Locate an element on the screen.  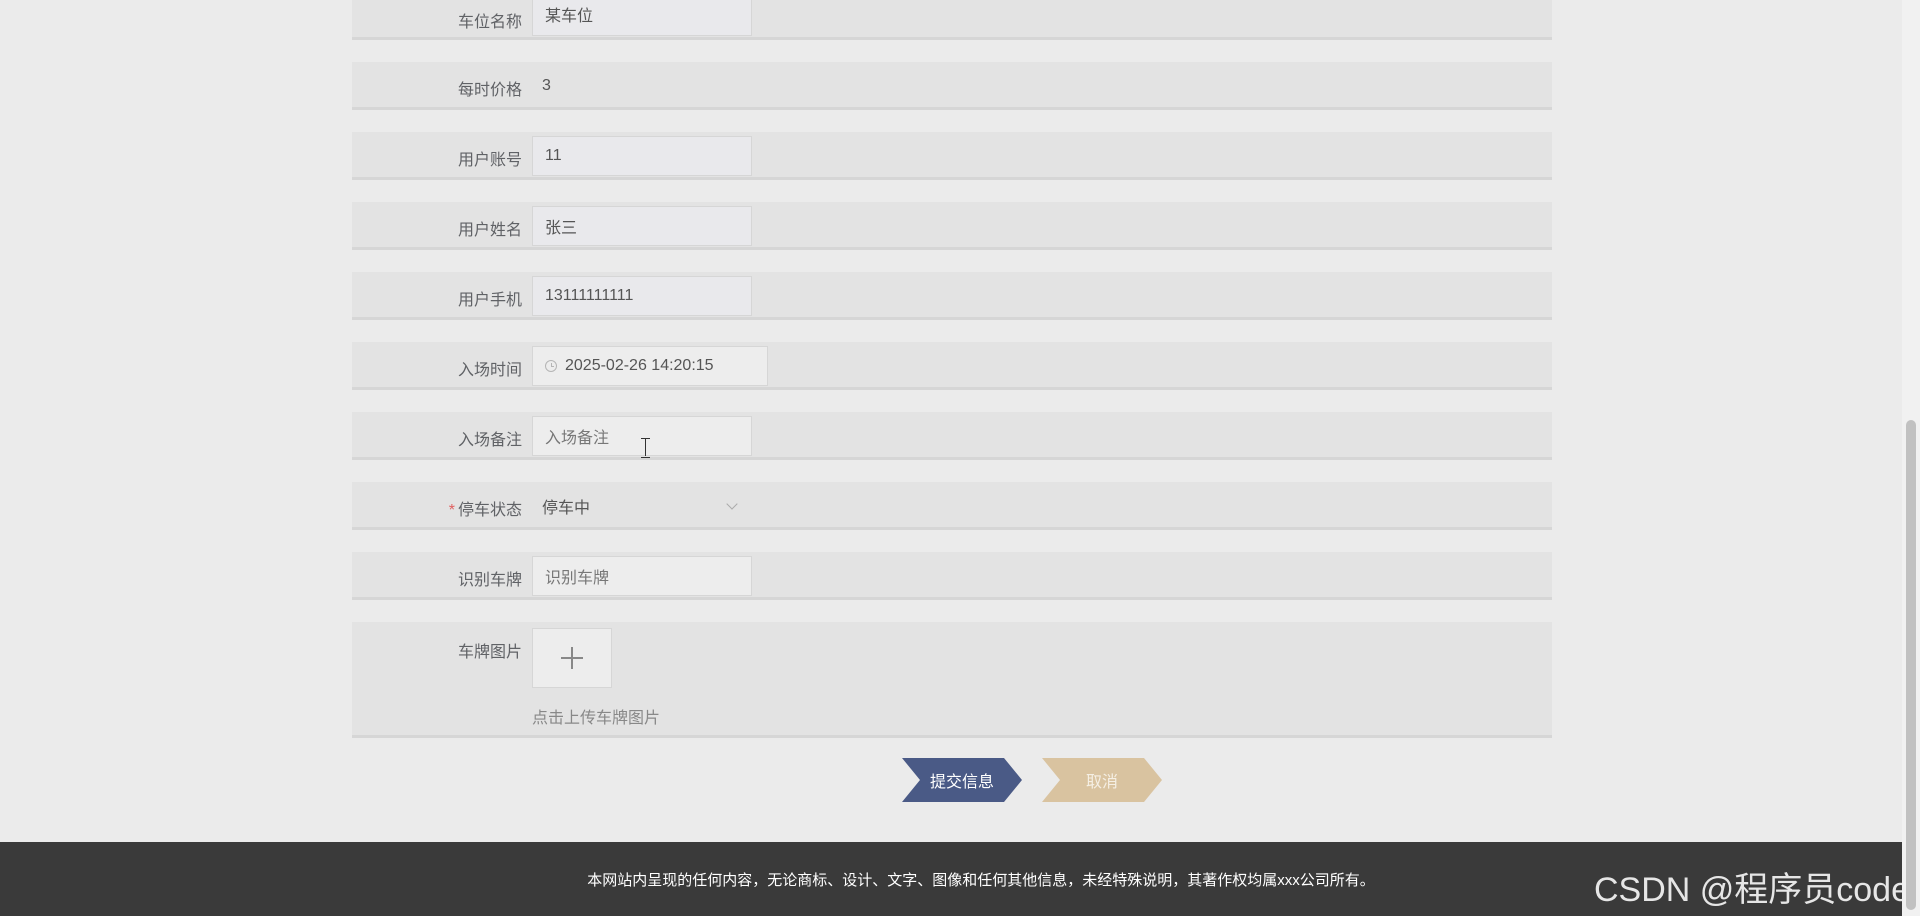
parking-status-value: 停车中 is located at coordinates (566, 508).